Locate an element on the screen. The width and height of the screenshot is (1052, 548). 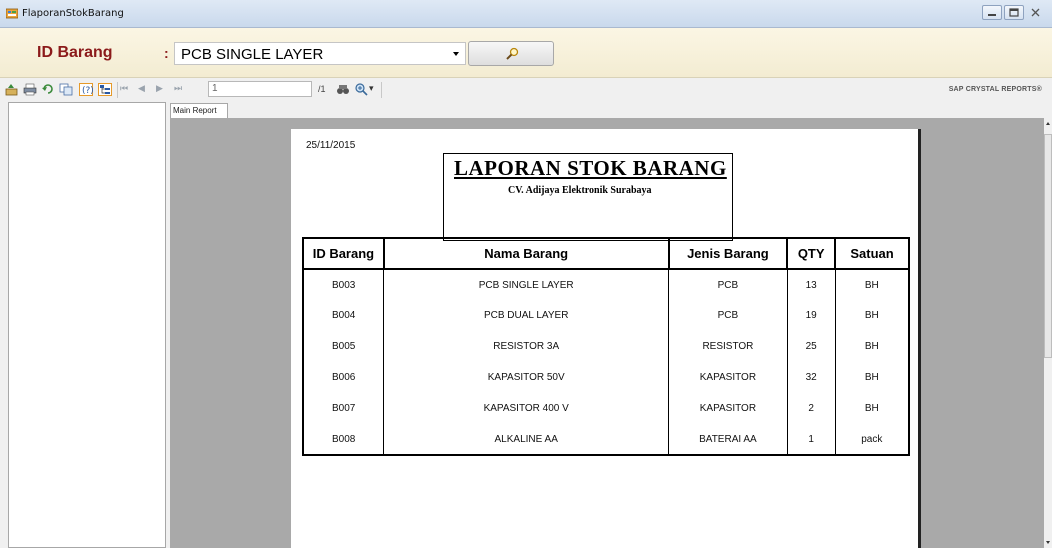
column-header: QTY is located at coordinates (811, 253).